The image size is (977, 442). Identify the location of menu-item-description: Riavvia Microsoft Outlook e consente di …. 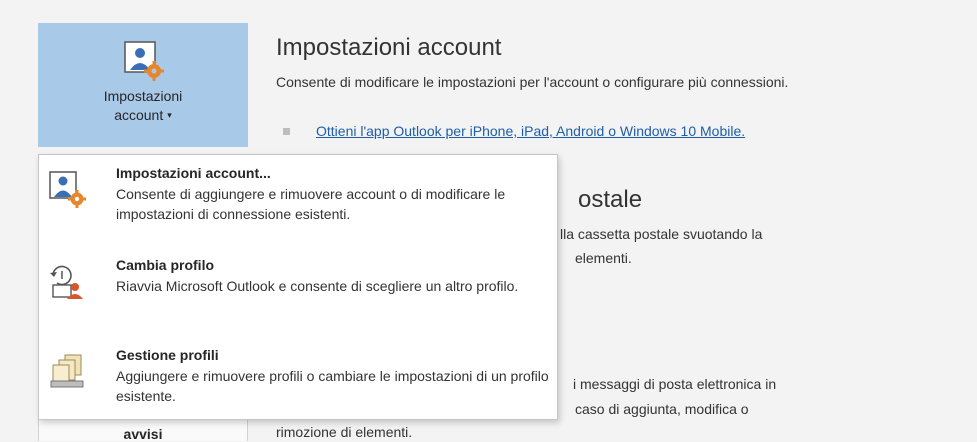
(317, 286).